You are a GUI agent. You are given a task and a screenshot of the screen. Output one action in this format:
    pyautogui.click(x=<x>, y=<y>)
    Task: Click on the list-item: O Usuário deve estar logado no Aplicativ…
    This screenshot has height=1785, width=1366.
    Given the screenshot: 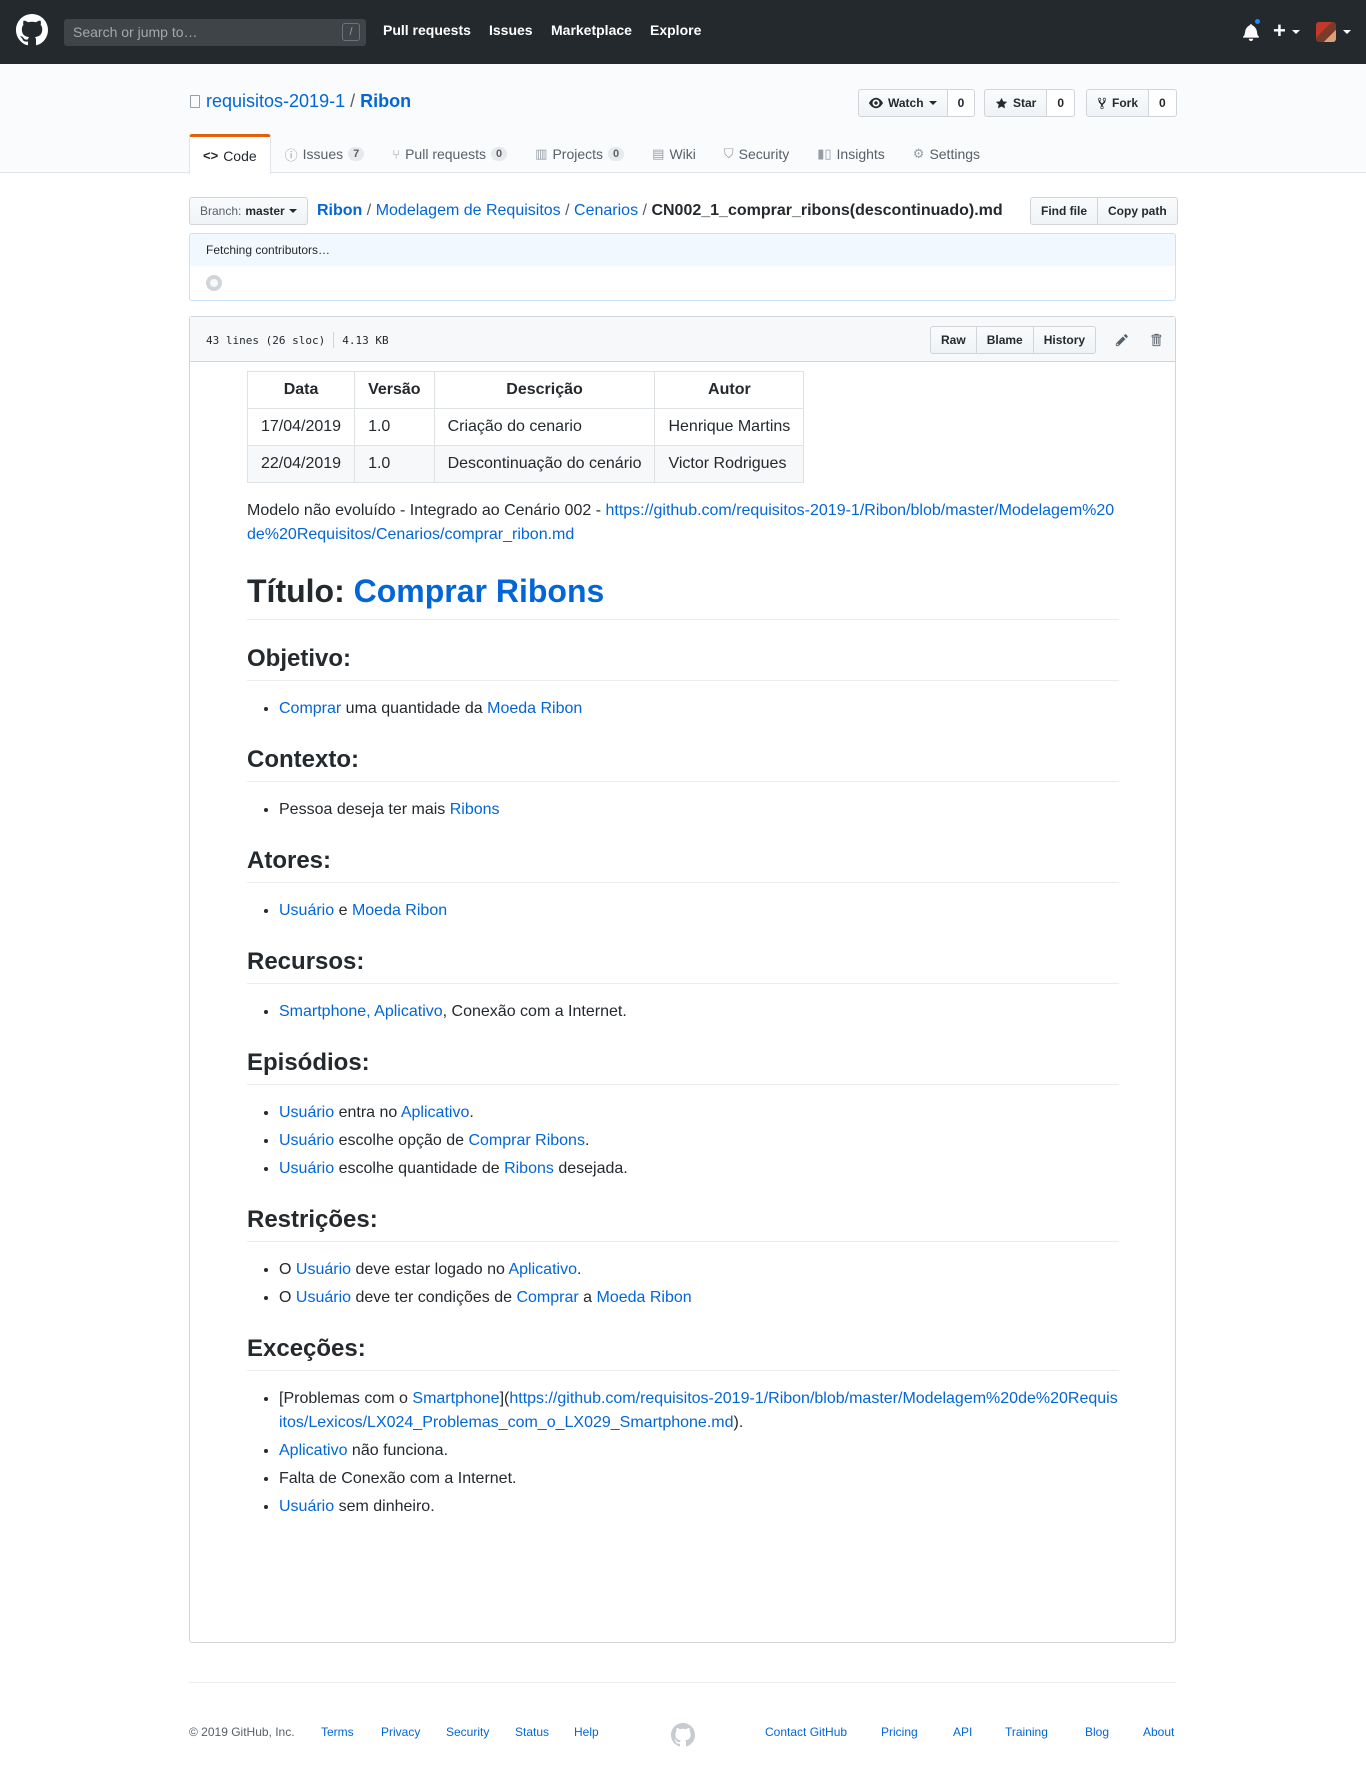 What is the action you would take?
    pyautogui.click(x=699, y=1270)
    